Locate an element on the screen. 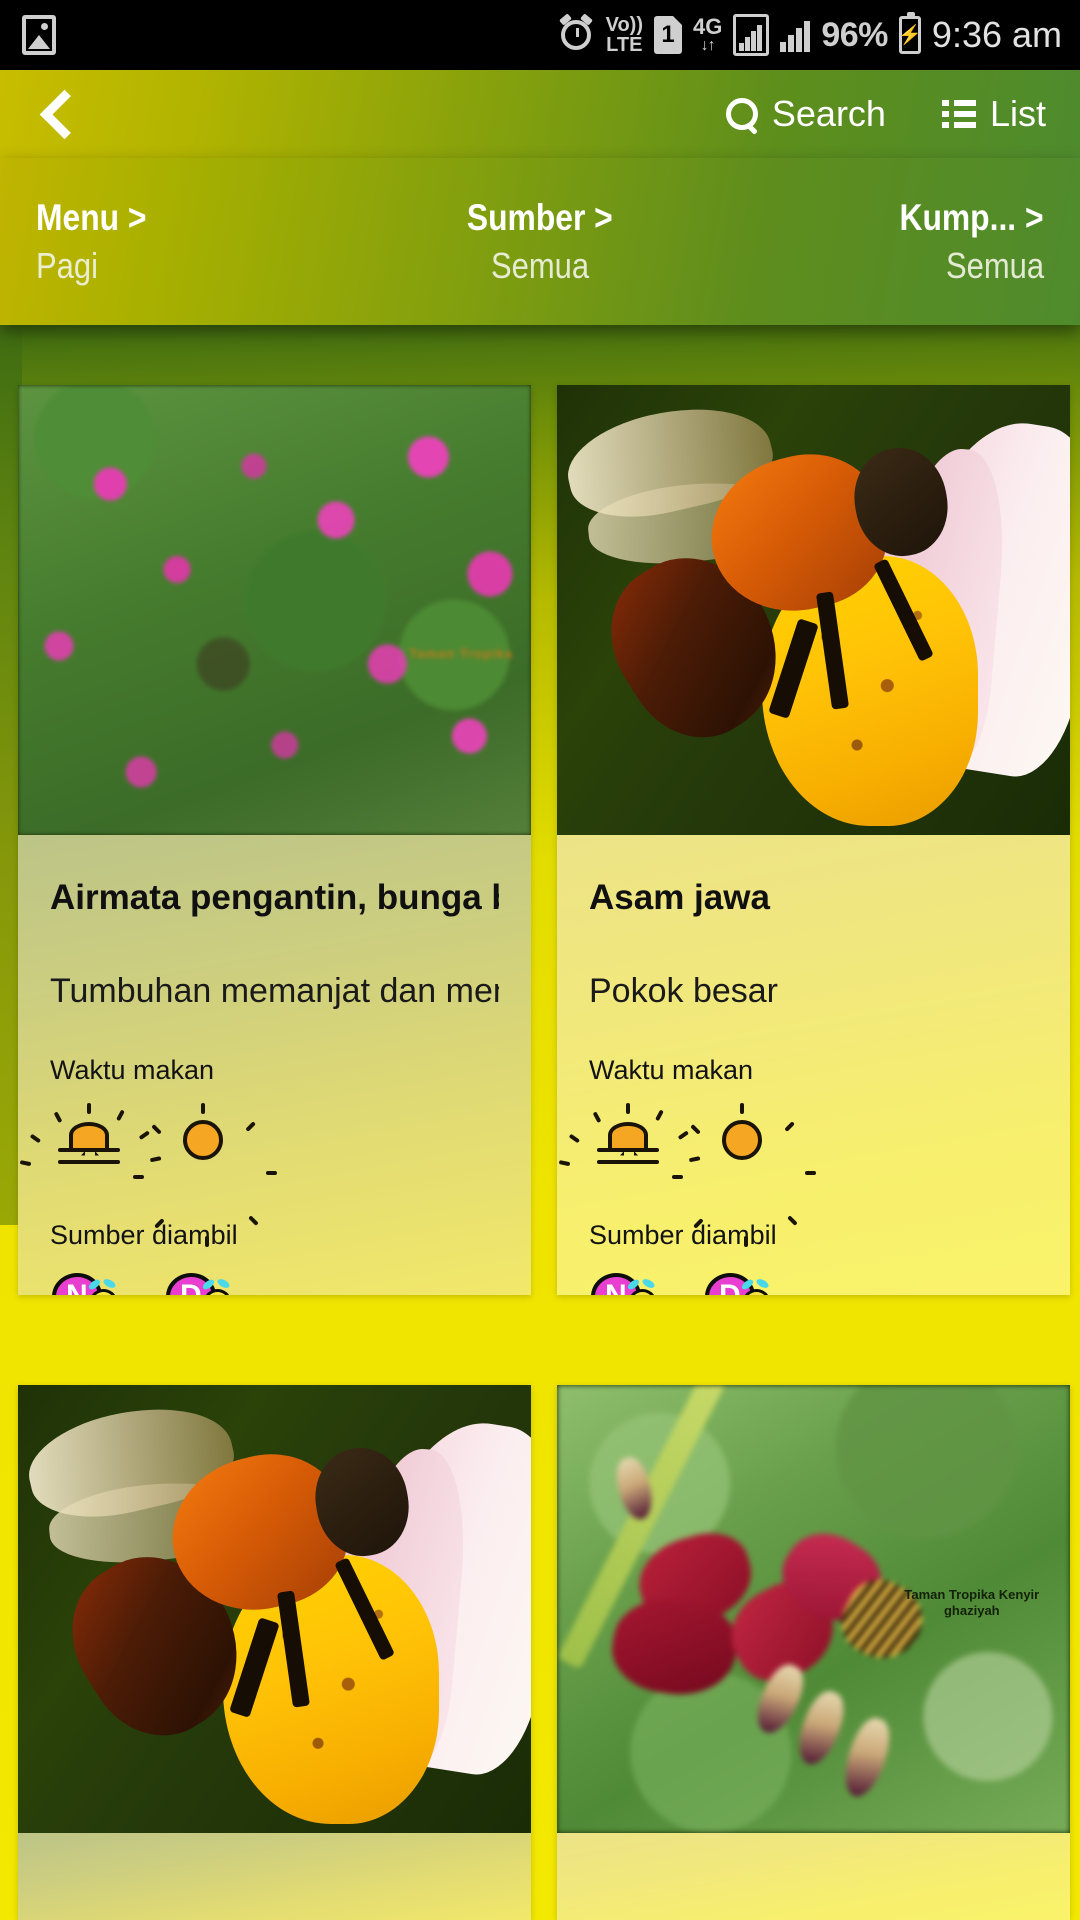  pink-flowering-shrub-photo: Taman Tropika is located at coordinates (274, 610).